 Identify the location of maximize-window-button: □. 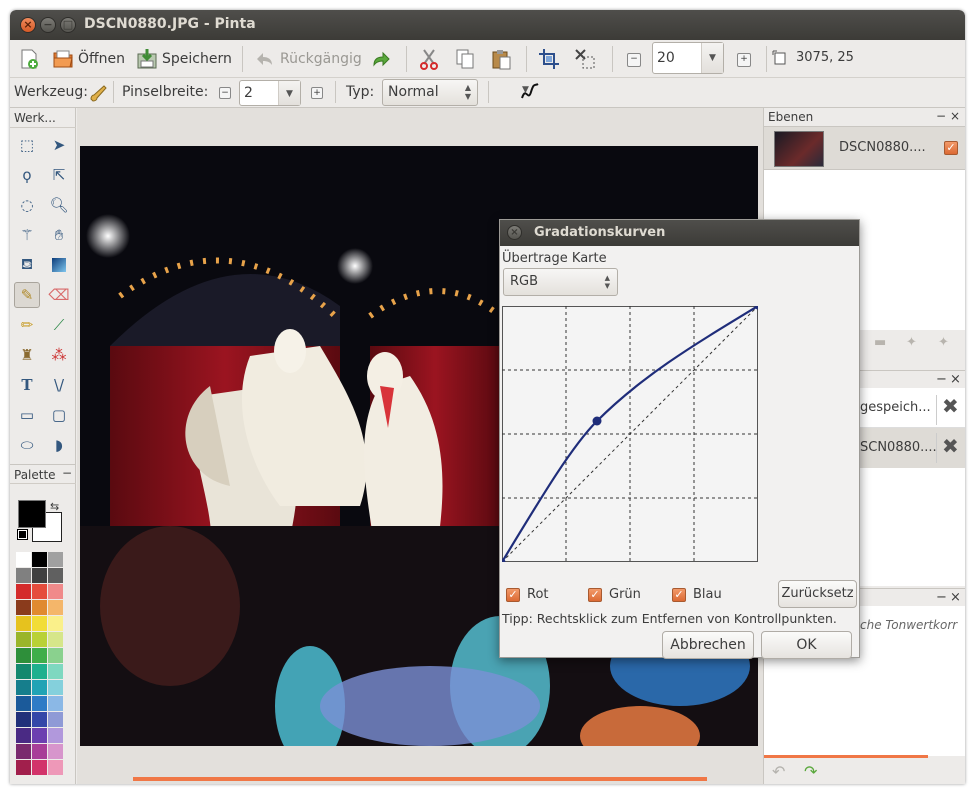
(68, 25).